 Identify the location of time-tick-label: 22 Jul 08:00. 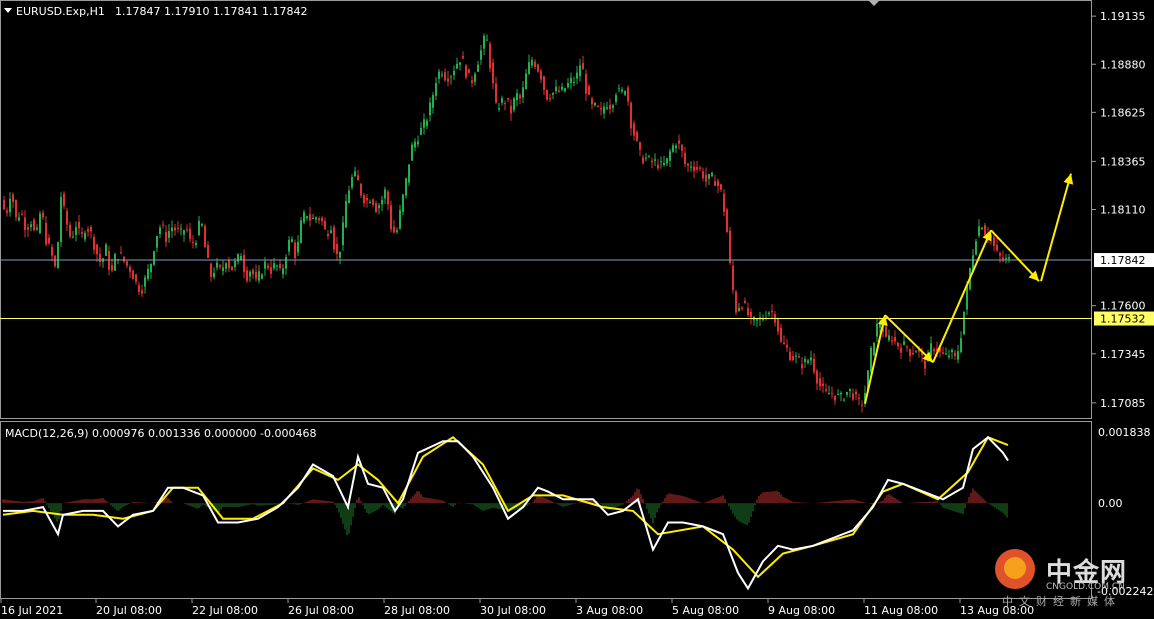
(225, 610).